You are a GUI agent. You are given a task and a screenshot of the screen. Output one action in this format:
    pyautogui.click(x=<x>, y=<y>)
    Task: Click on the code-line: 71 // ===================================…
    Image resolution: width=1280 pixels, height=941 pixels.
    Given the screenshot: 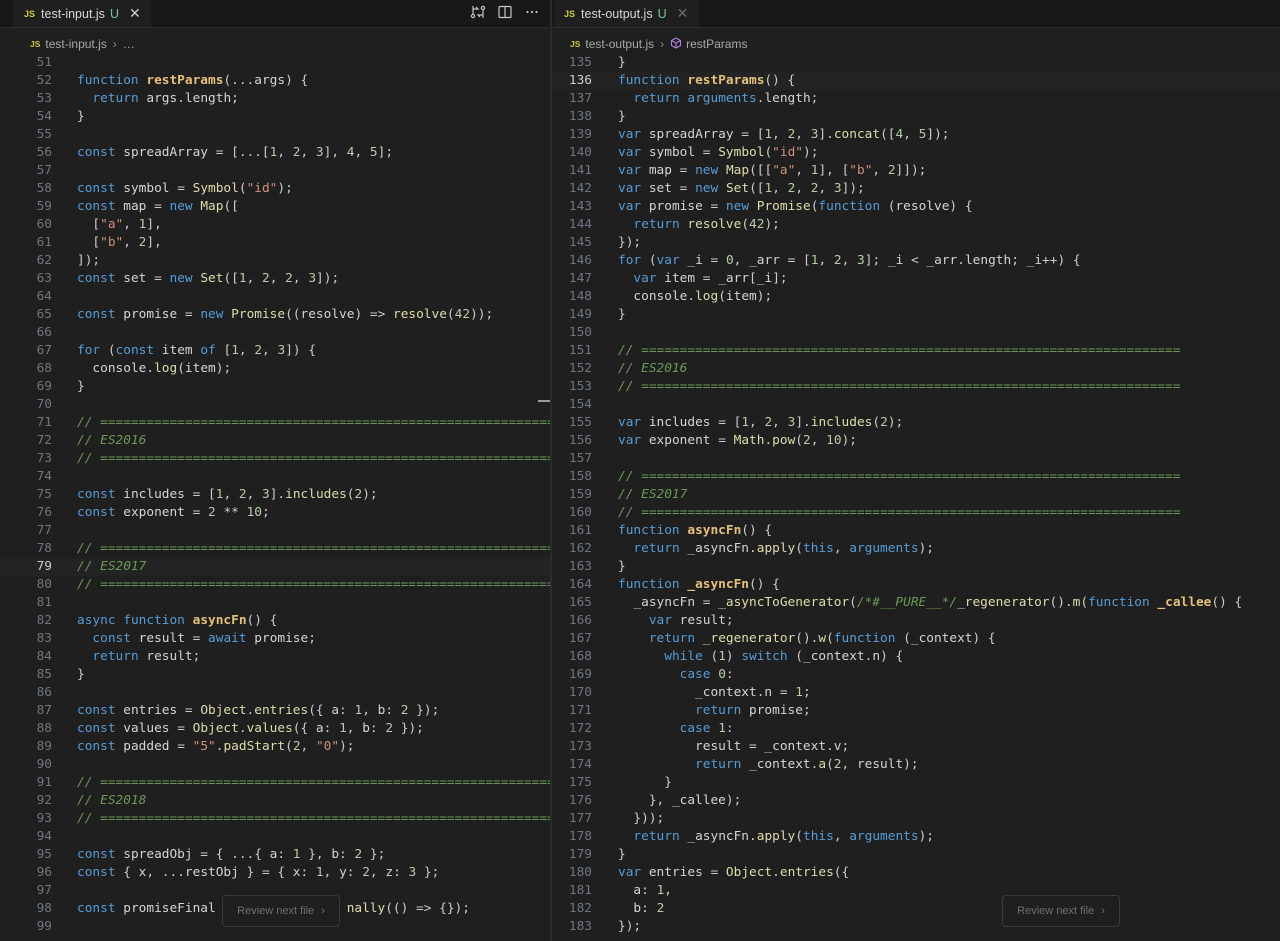 What is the action you would take?
    pyautogui.click(x=275, y=423)
    